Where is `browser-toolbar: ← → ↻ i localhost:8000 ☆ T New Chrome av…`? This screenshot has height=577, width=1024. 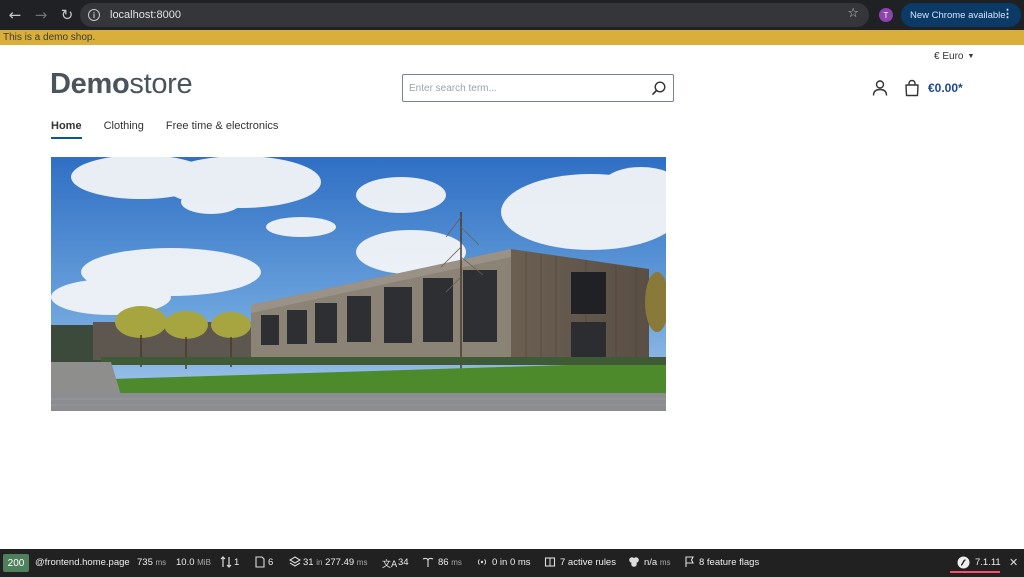
browser-toolbar: ← → ↻ i localhost:8000 ☆ T New Chrome av… is located at coordinates (512, 15).